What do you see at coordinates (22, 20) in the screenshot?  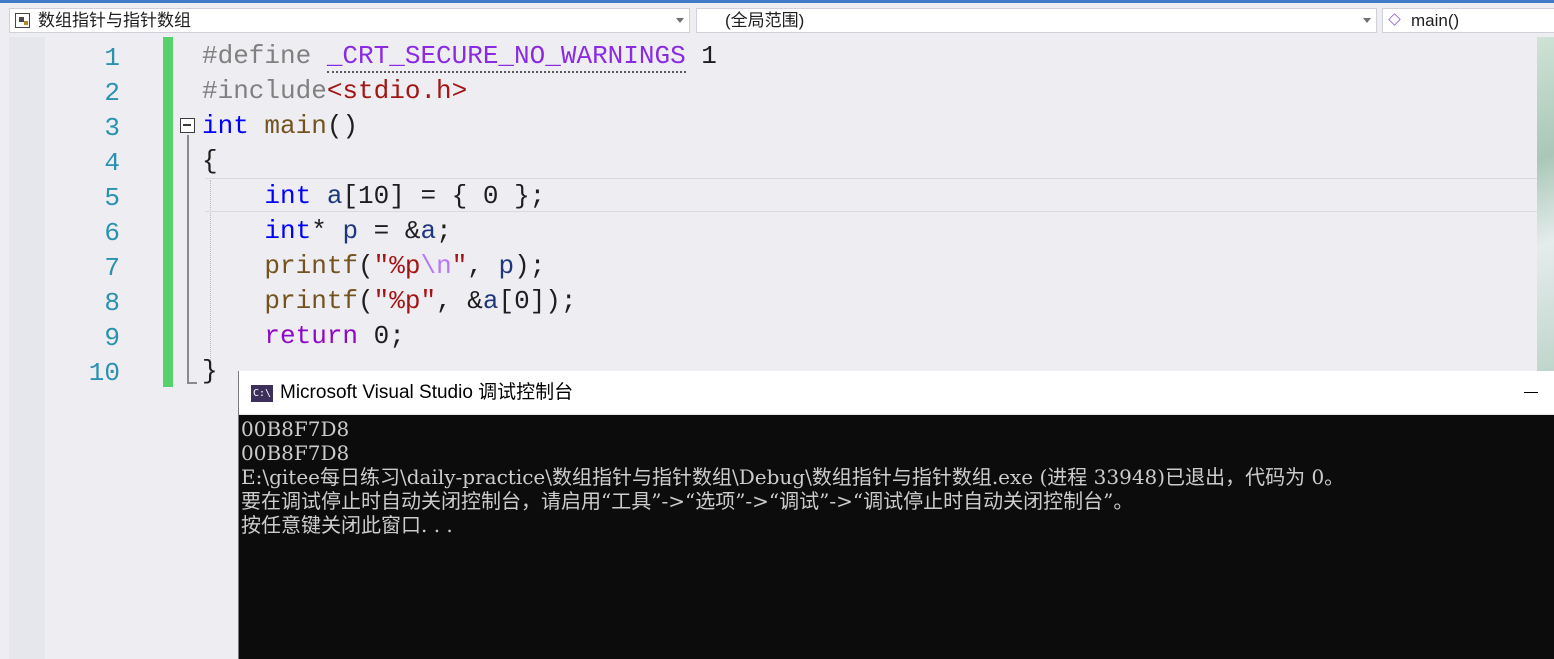 I see `project-icon` at bounding box center [22, 20].